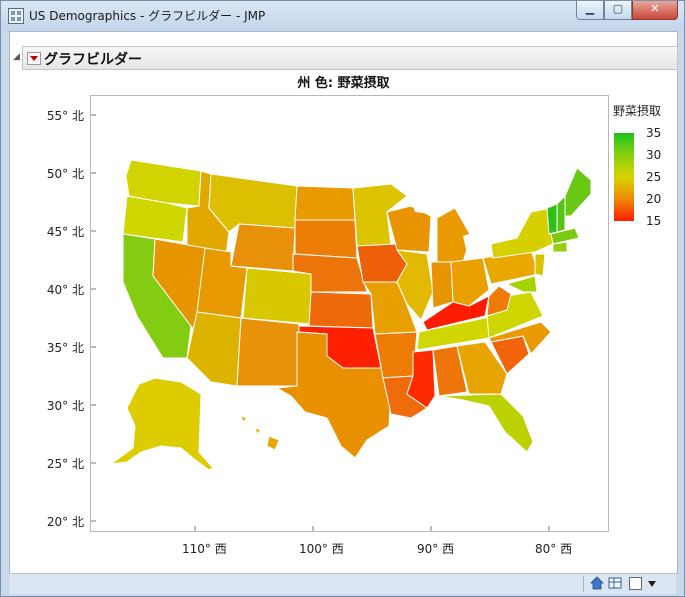  Describe the element at coordinates (268, 352) in the screenshot. I see `state-new-mexico` at that location.